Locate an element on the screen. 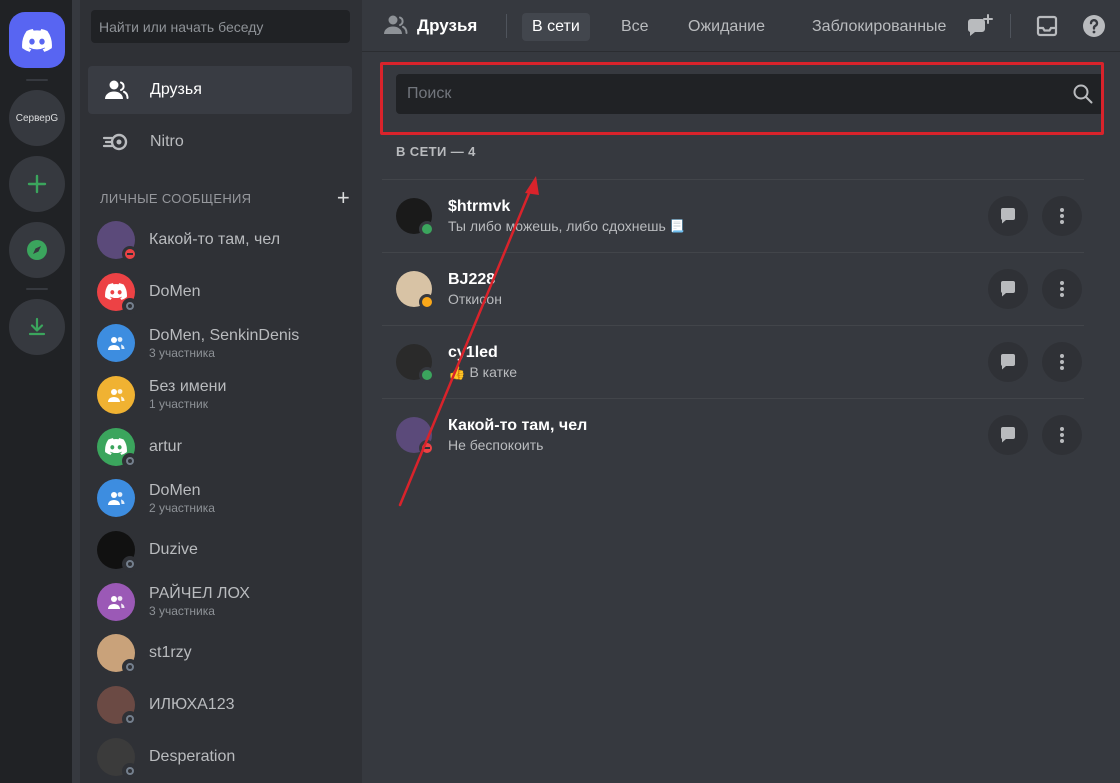  header-divider is located at coordinates (1010, 26).